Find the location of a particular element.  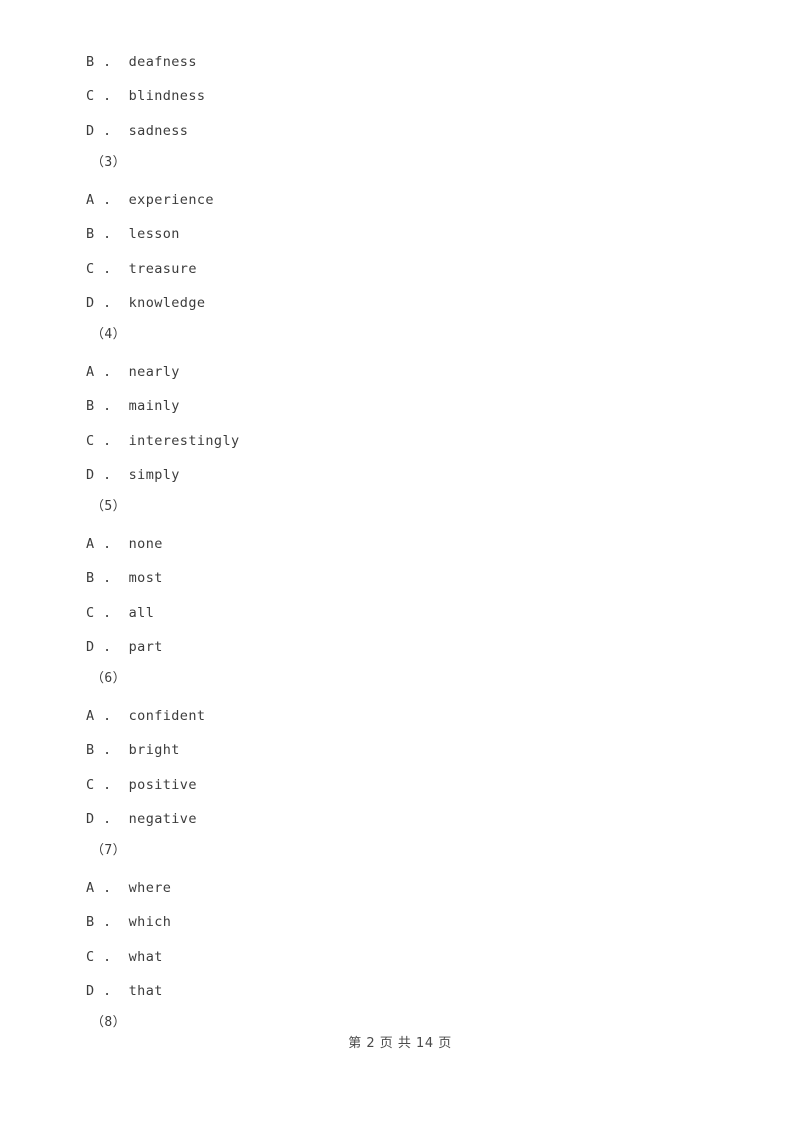

answer-option: D . knowledge is located at coordinates (146, 303).